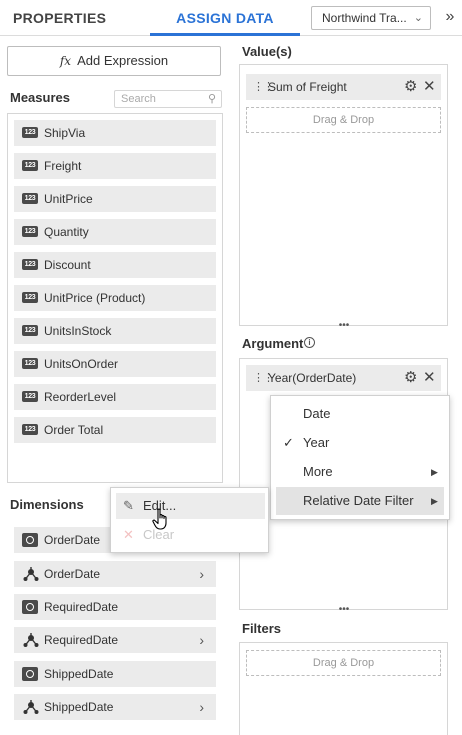 The height and width of the screenshot is (735, 462). I want to click on measure-label: UnitPrice, so click(68, 199).